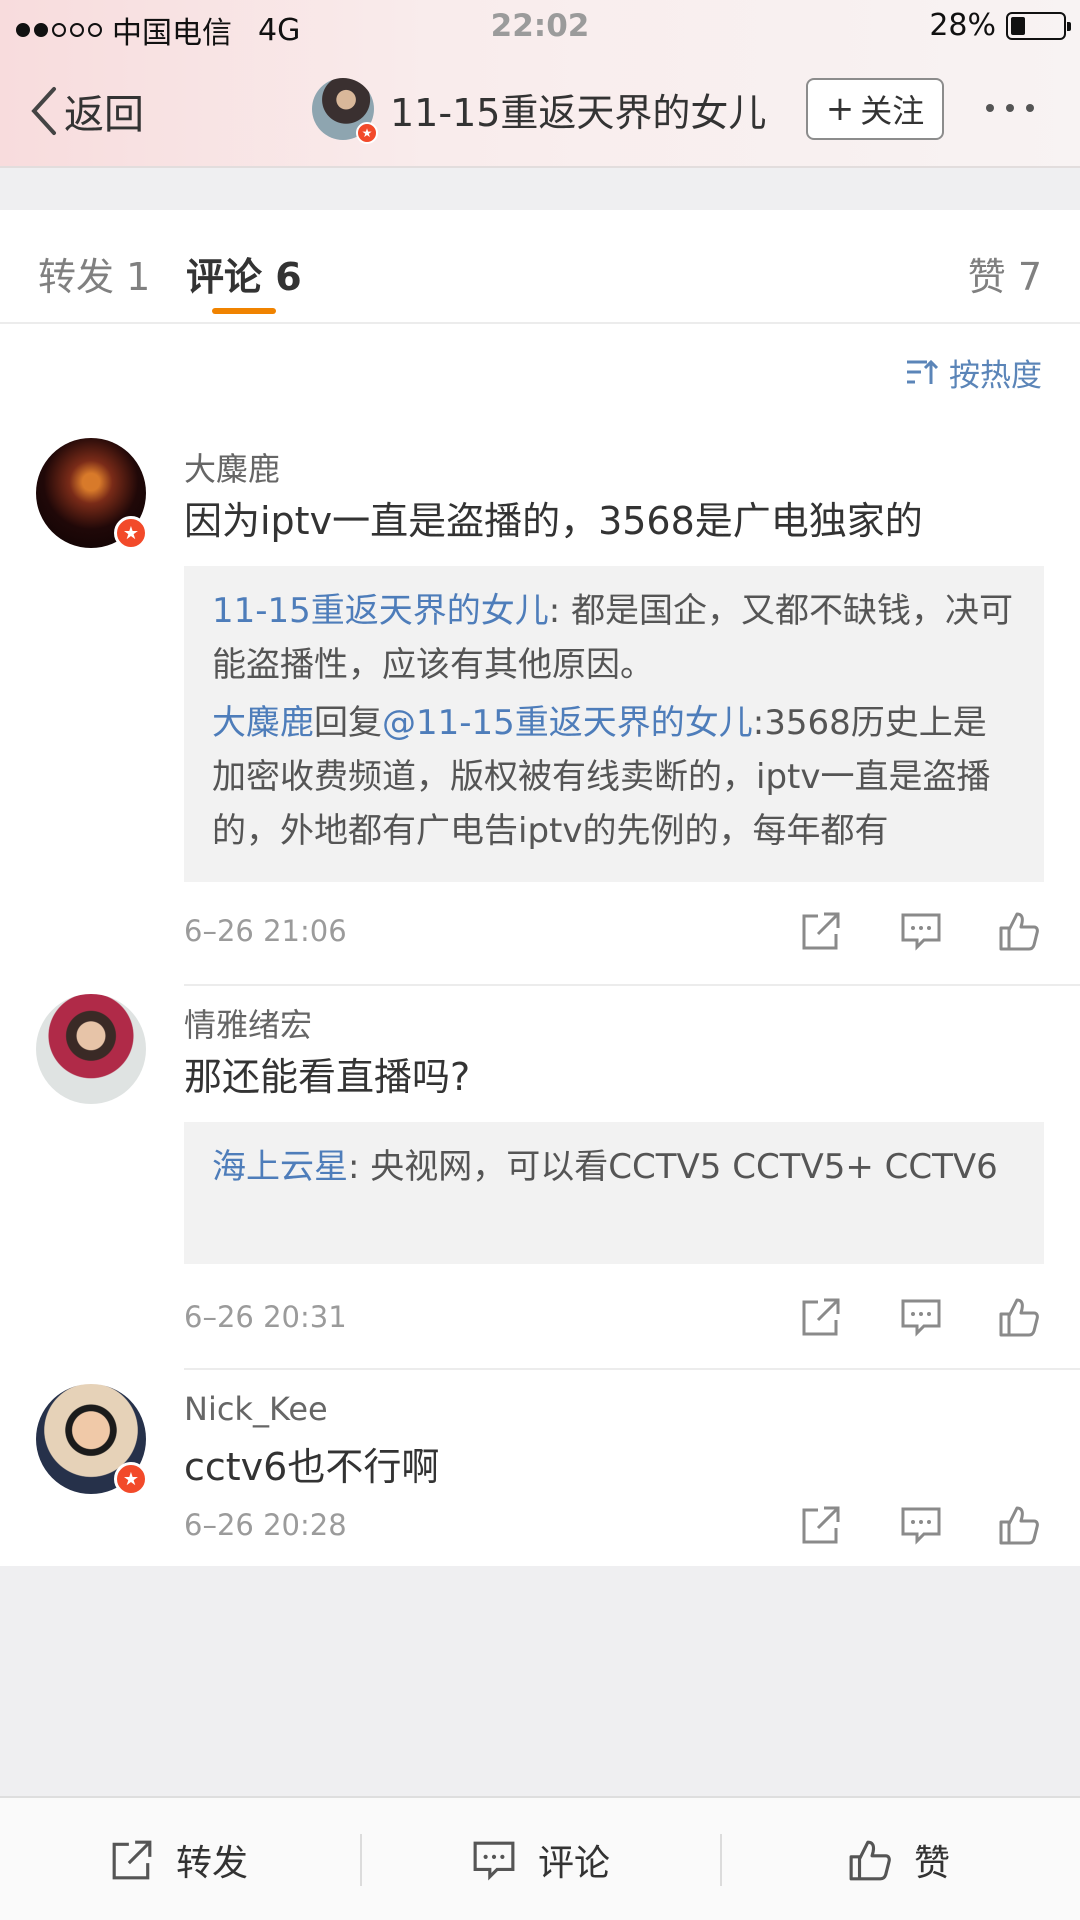 This screenshot has width=1080, height=1920. I want to click on like-button: 赞, so click(899, 1859).